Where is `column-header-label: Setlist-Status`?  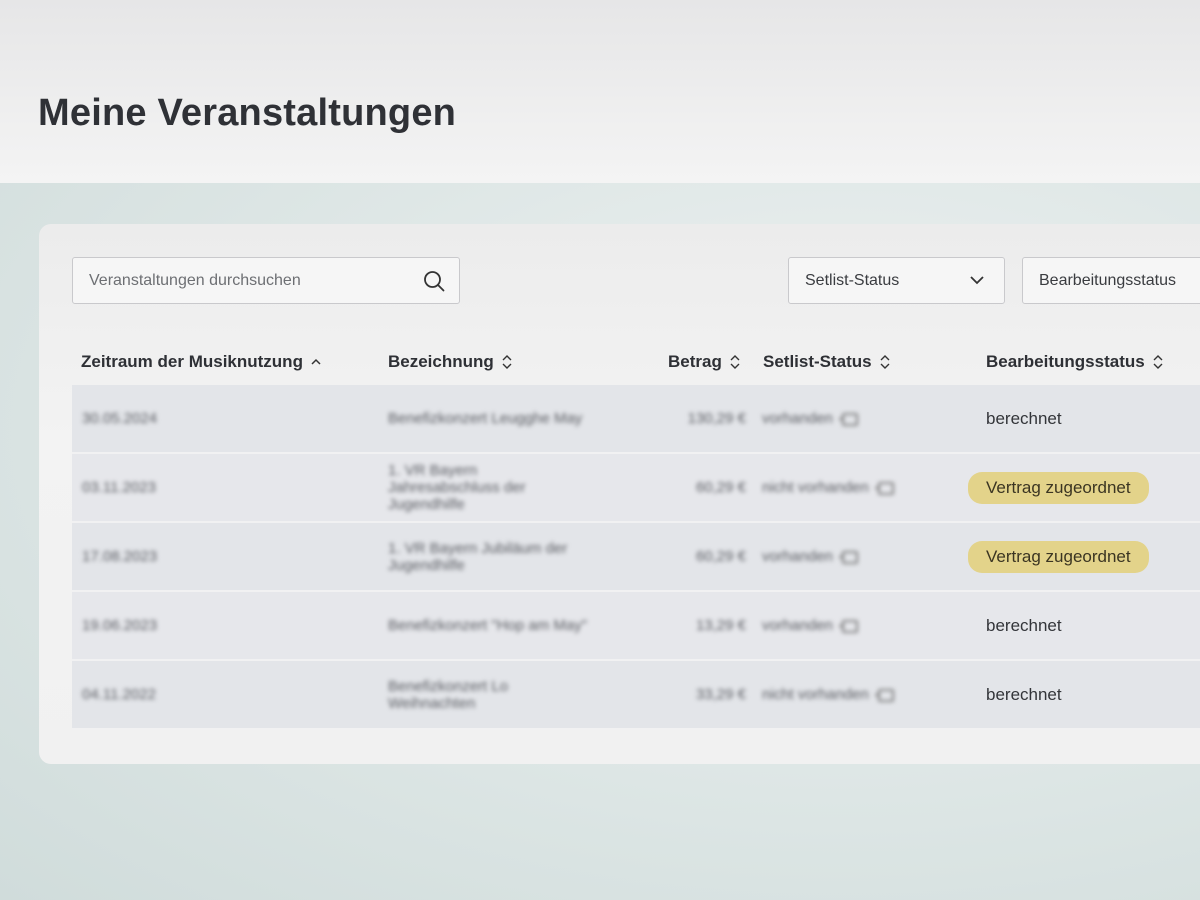 column-header-label: Setlist-Status is located at coordinates (817, 361).